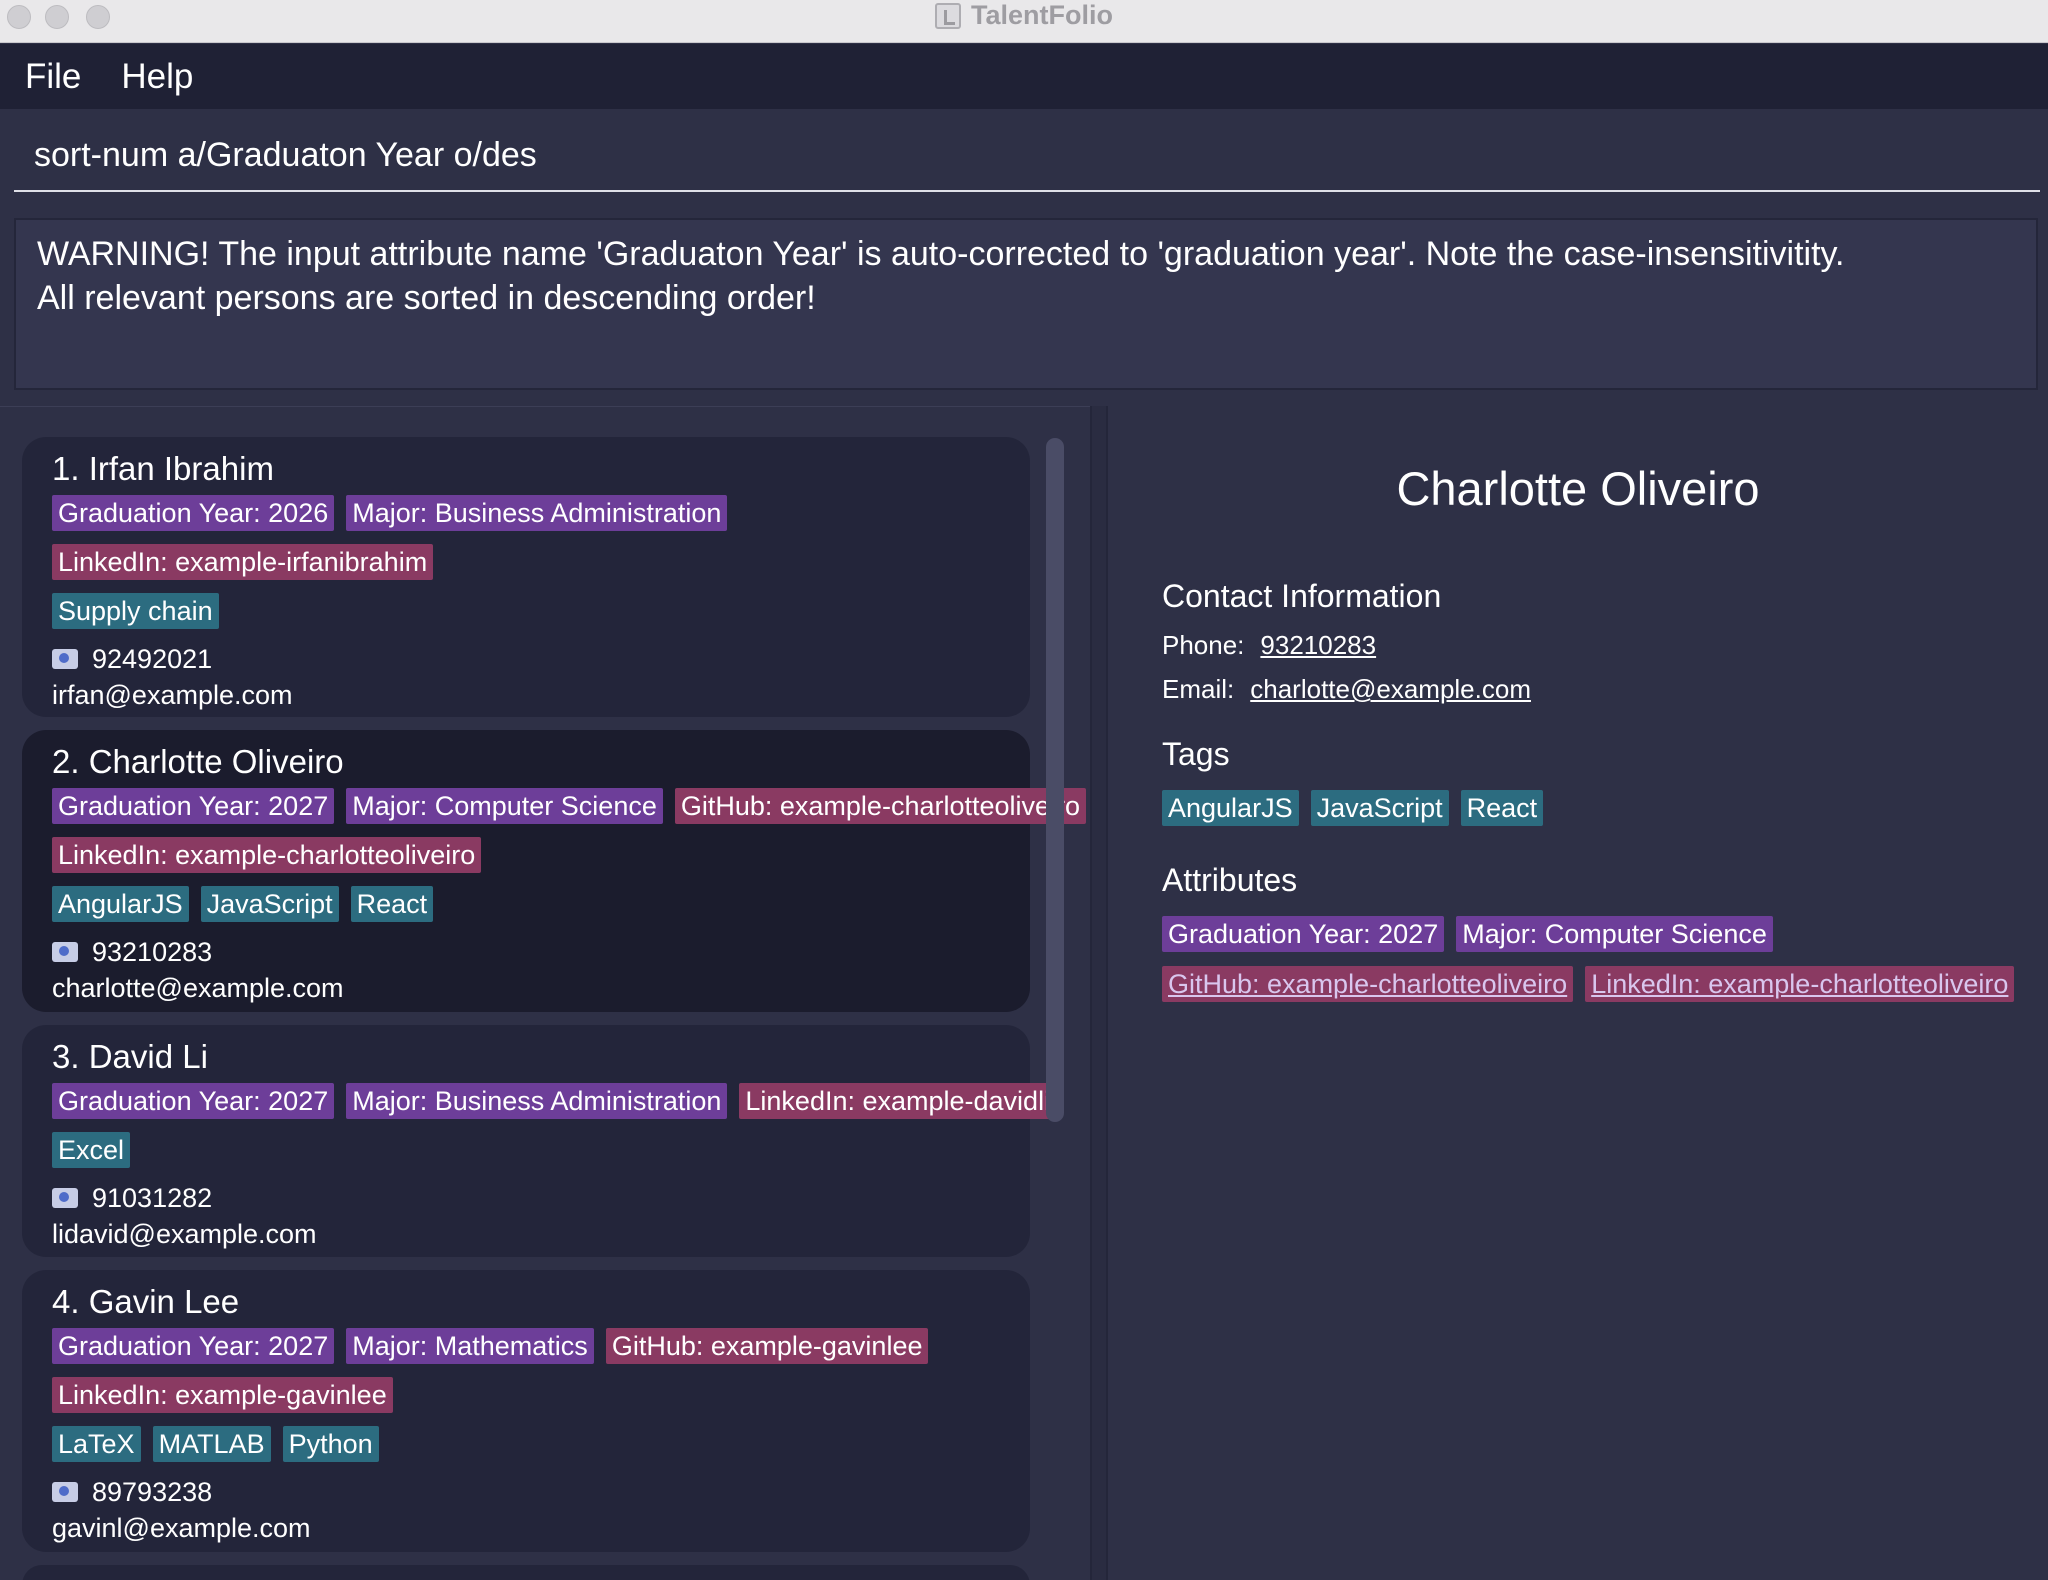 The height and width of the screenshot is (1580, 2048). I want to click on phone-label: Phone:, so click(1203, 645).